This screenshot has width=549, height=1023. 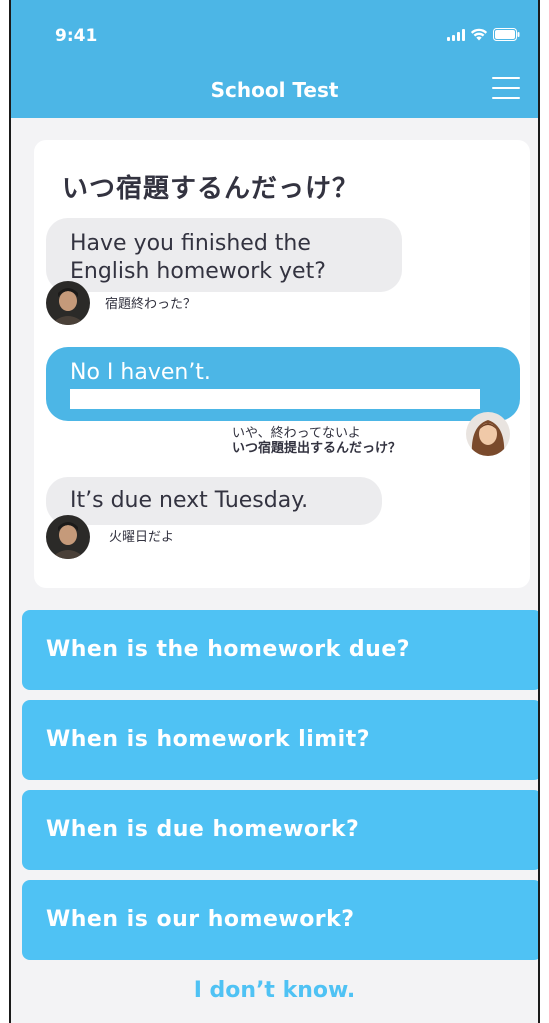 I want to click on message-bubble-girl: No I haven’t., so click(x=283, y=384).